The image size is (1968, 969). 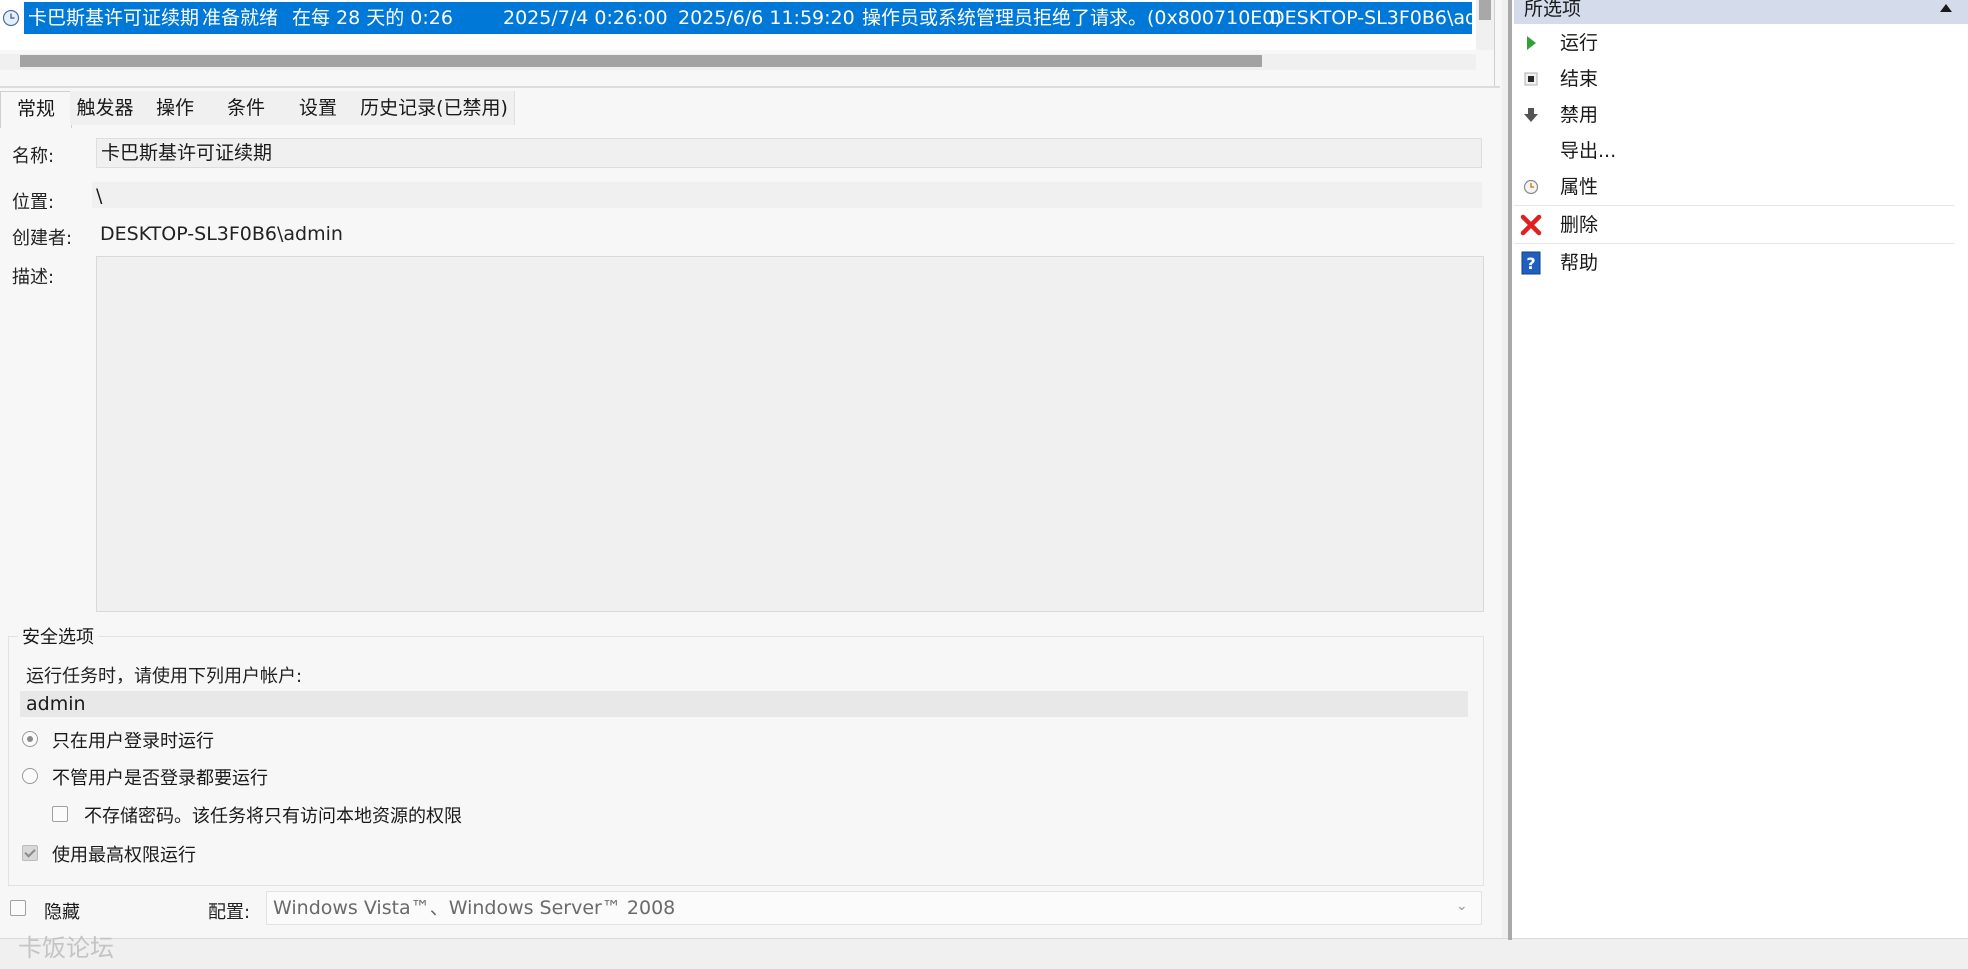 What do you see at coordinates (1462, 906) in the screenshot?
I see `chevron-down-icon: ⌄` at bounding box center [1462, 906].